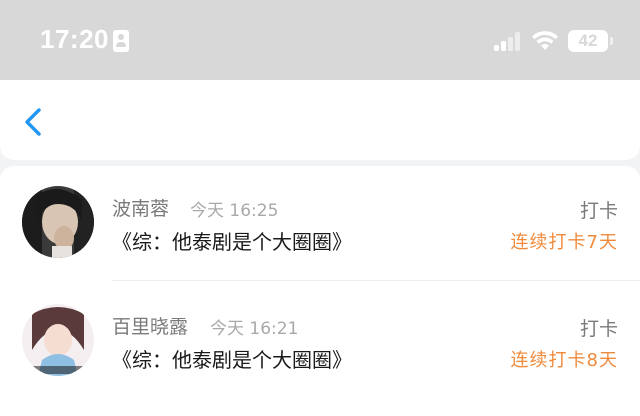 This screenshot has width=640, height=416. Describe the element at coordinates (564, 242) in the screenshot. I see `streak-label: 连续打卡7天` at that location.